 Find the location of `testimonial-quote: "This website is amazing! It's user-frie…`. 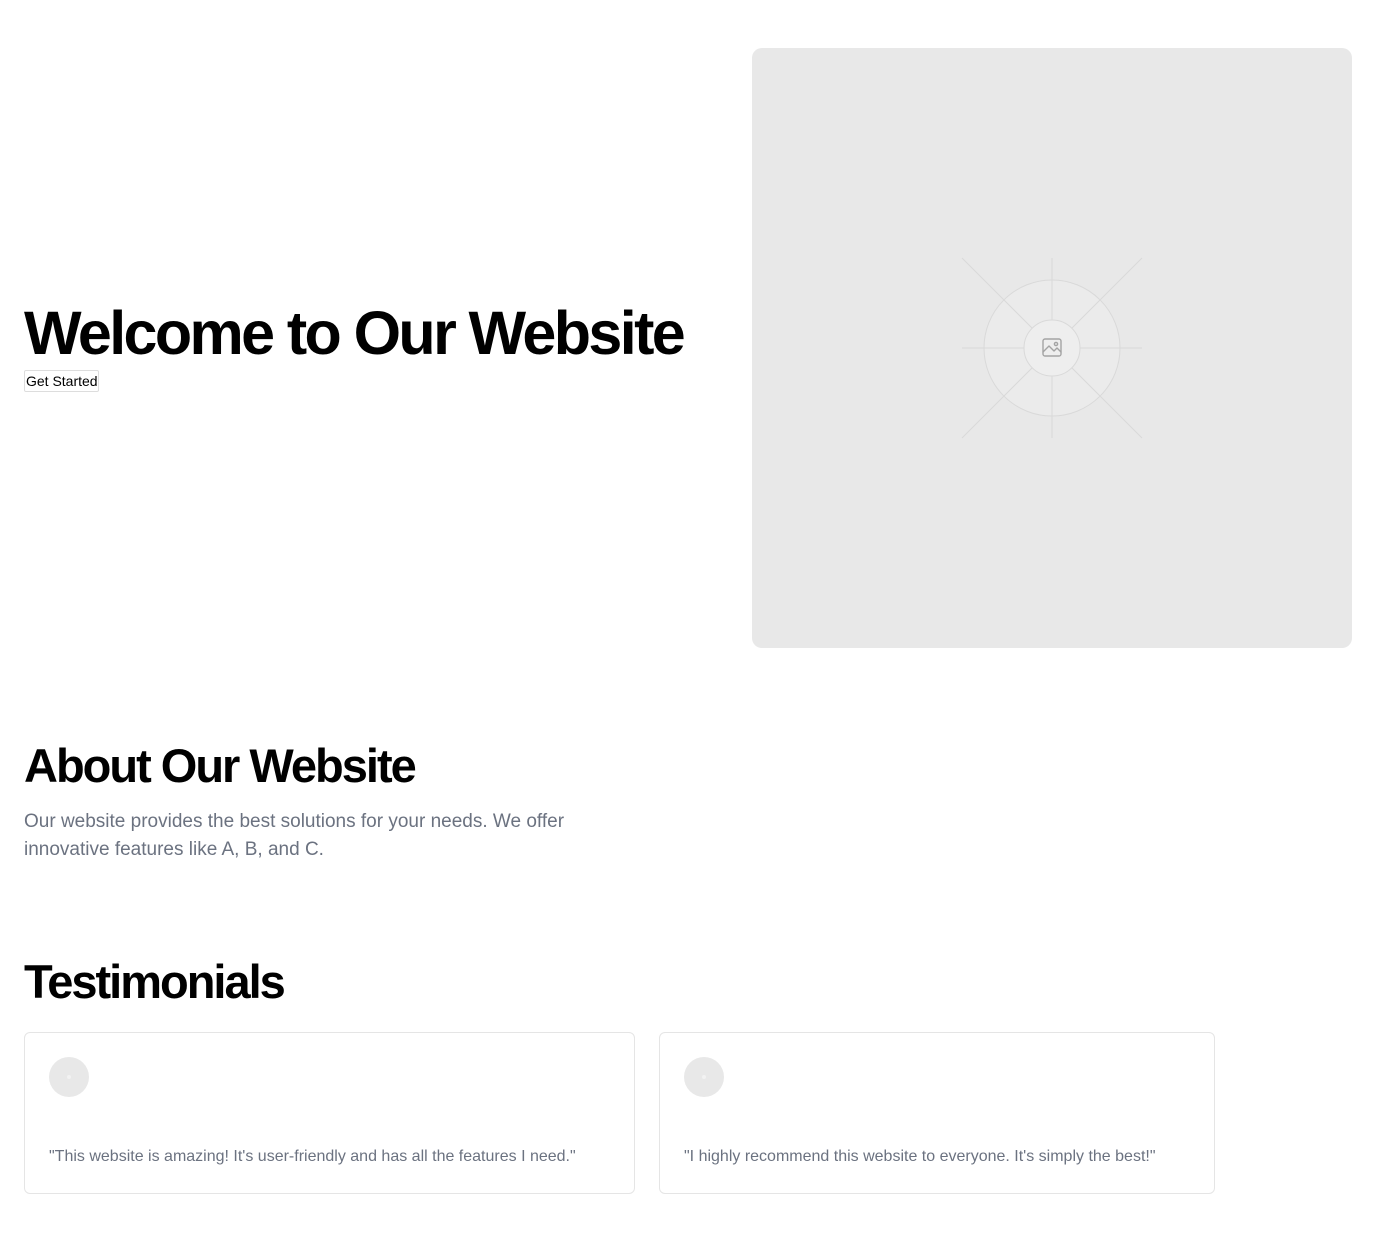

testimonial-quote: "This website is amazing! It's user-frie… is located at coordinates (312, 1156).